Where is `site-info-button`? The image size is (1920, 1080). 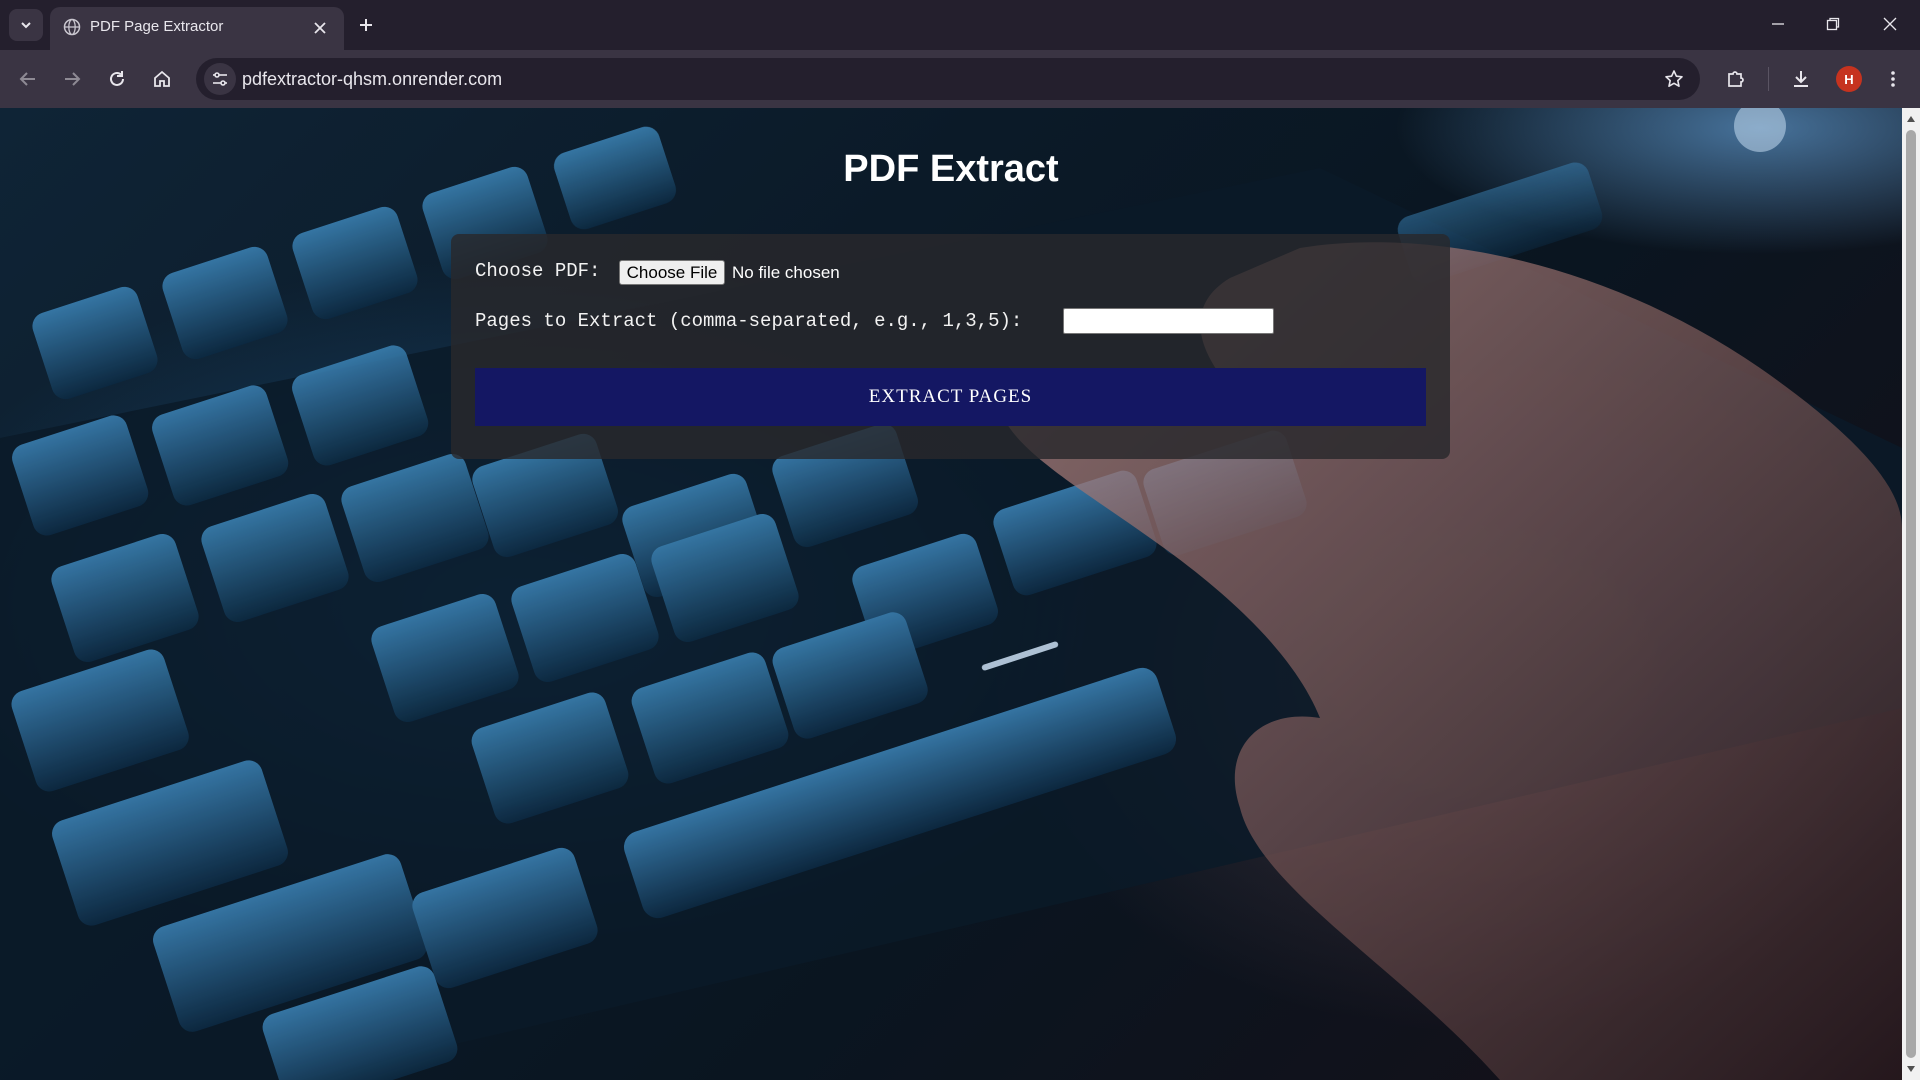
site-info-button is located at coordinates (220, 79).